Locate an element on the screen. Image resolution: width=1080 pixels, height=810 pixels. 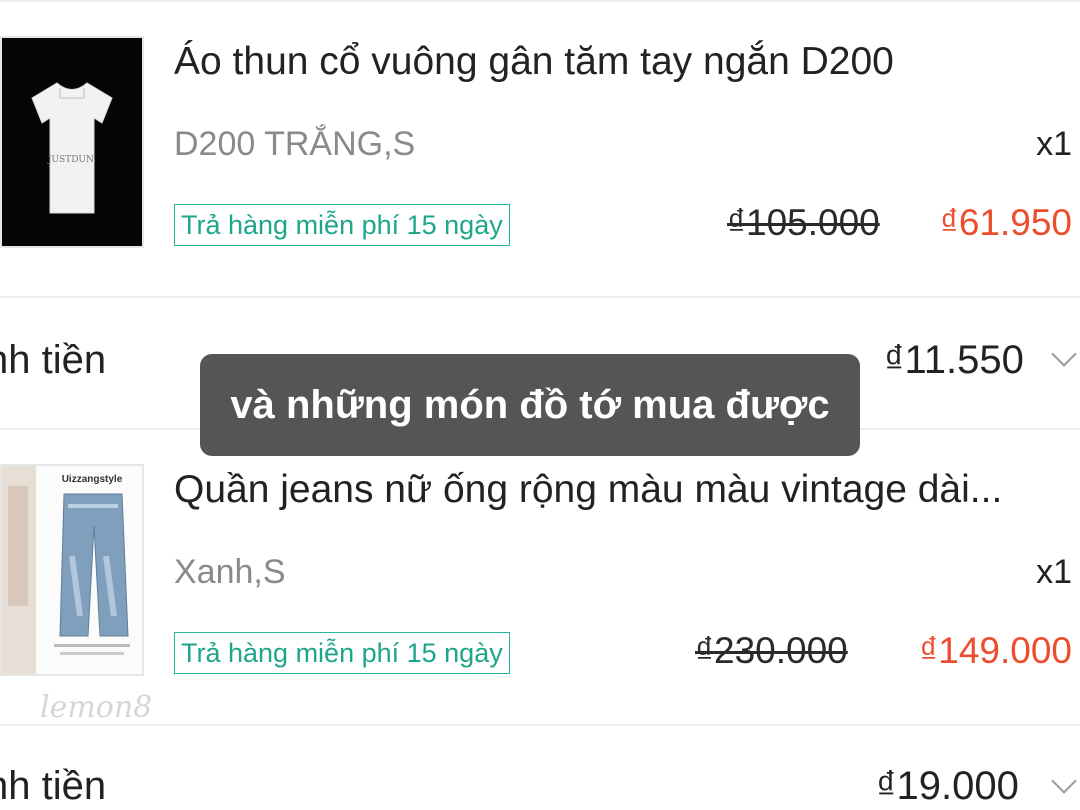
jeans-image: Uizzangstyle is located at coordinates (72, 570).